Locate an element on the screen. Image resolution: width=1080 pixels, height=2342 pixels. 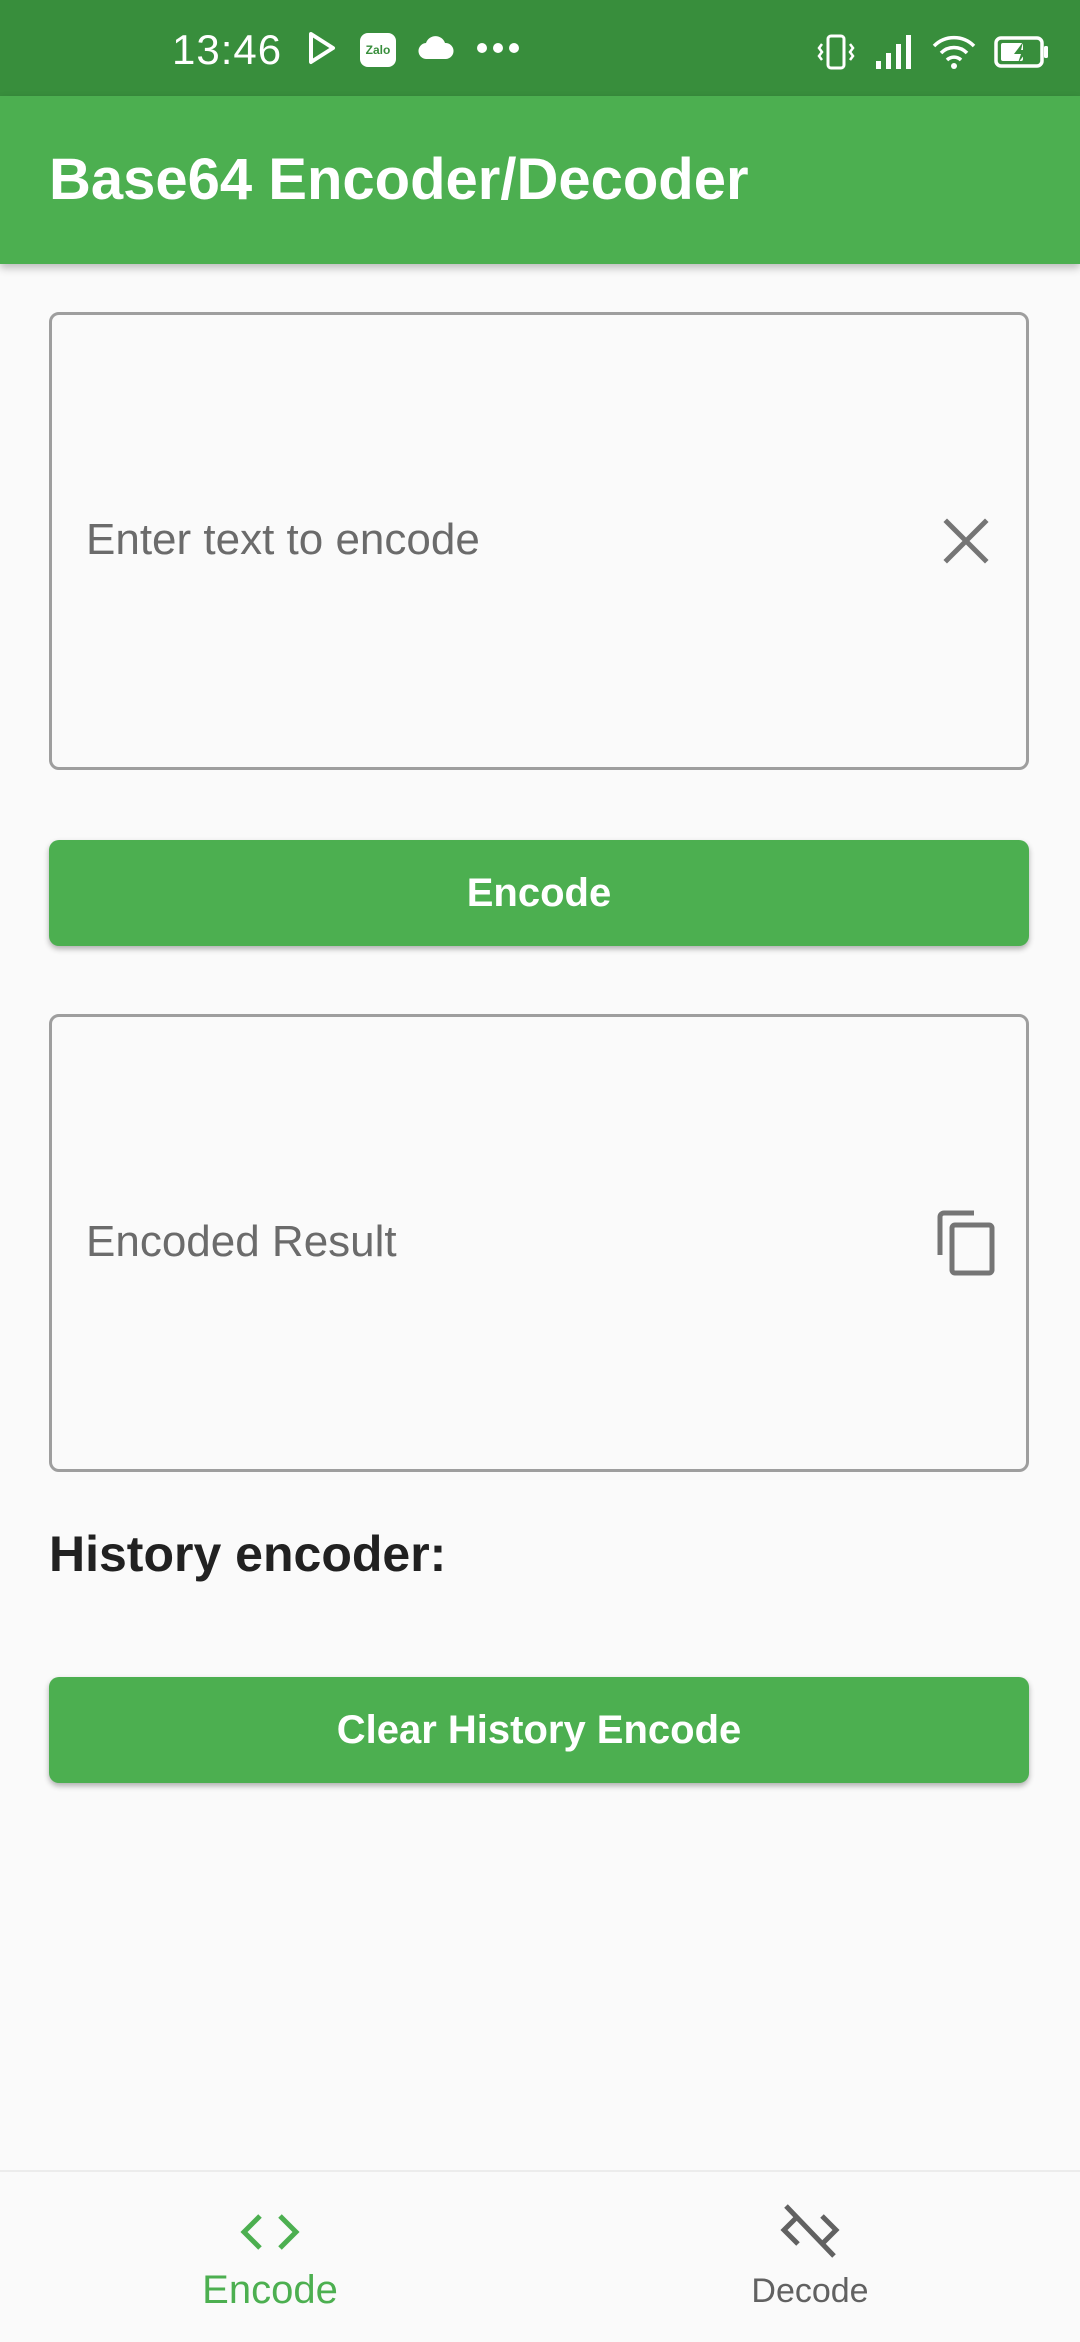
encode-button: Encode is located at coordinates (539, 893).